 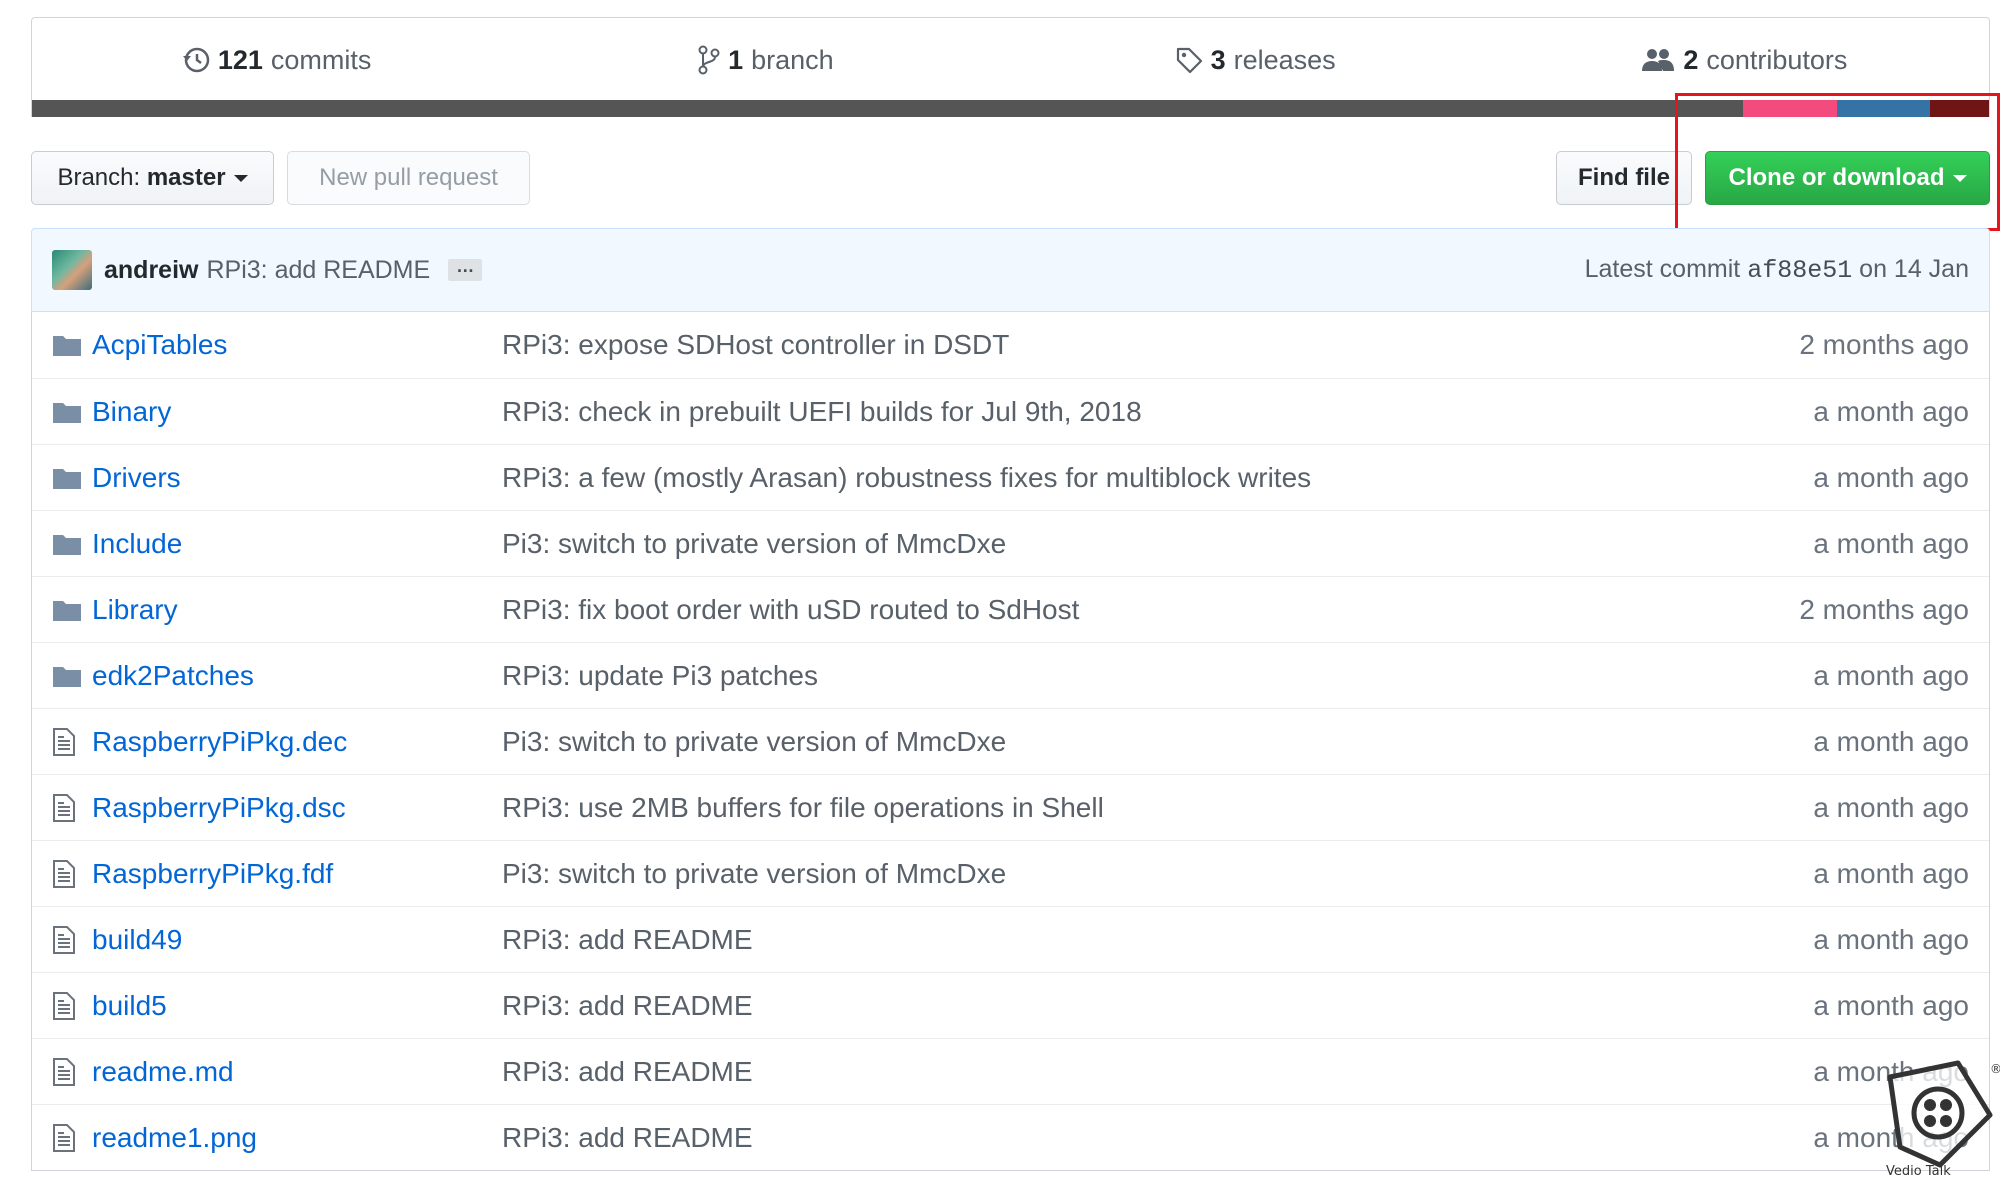 I want to click on find-file-label: Find file, so click(x=1624, y=177).